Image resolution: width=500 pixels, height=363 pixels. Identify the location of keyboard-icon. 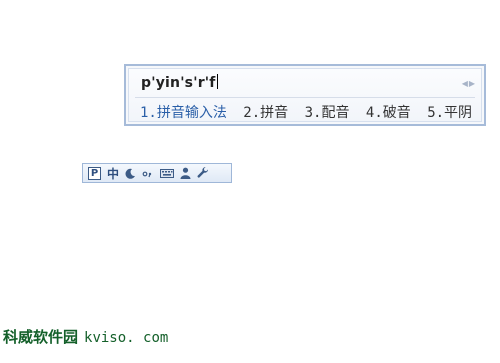
(167, 173).